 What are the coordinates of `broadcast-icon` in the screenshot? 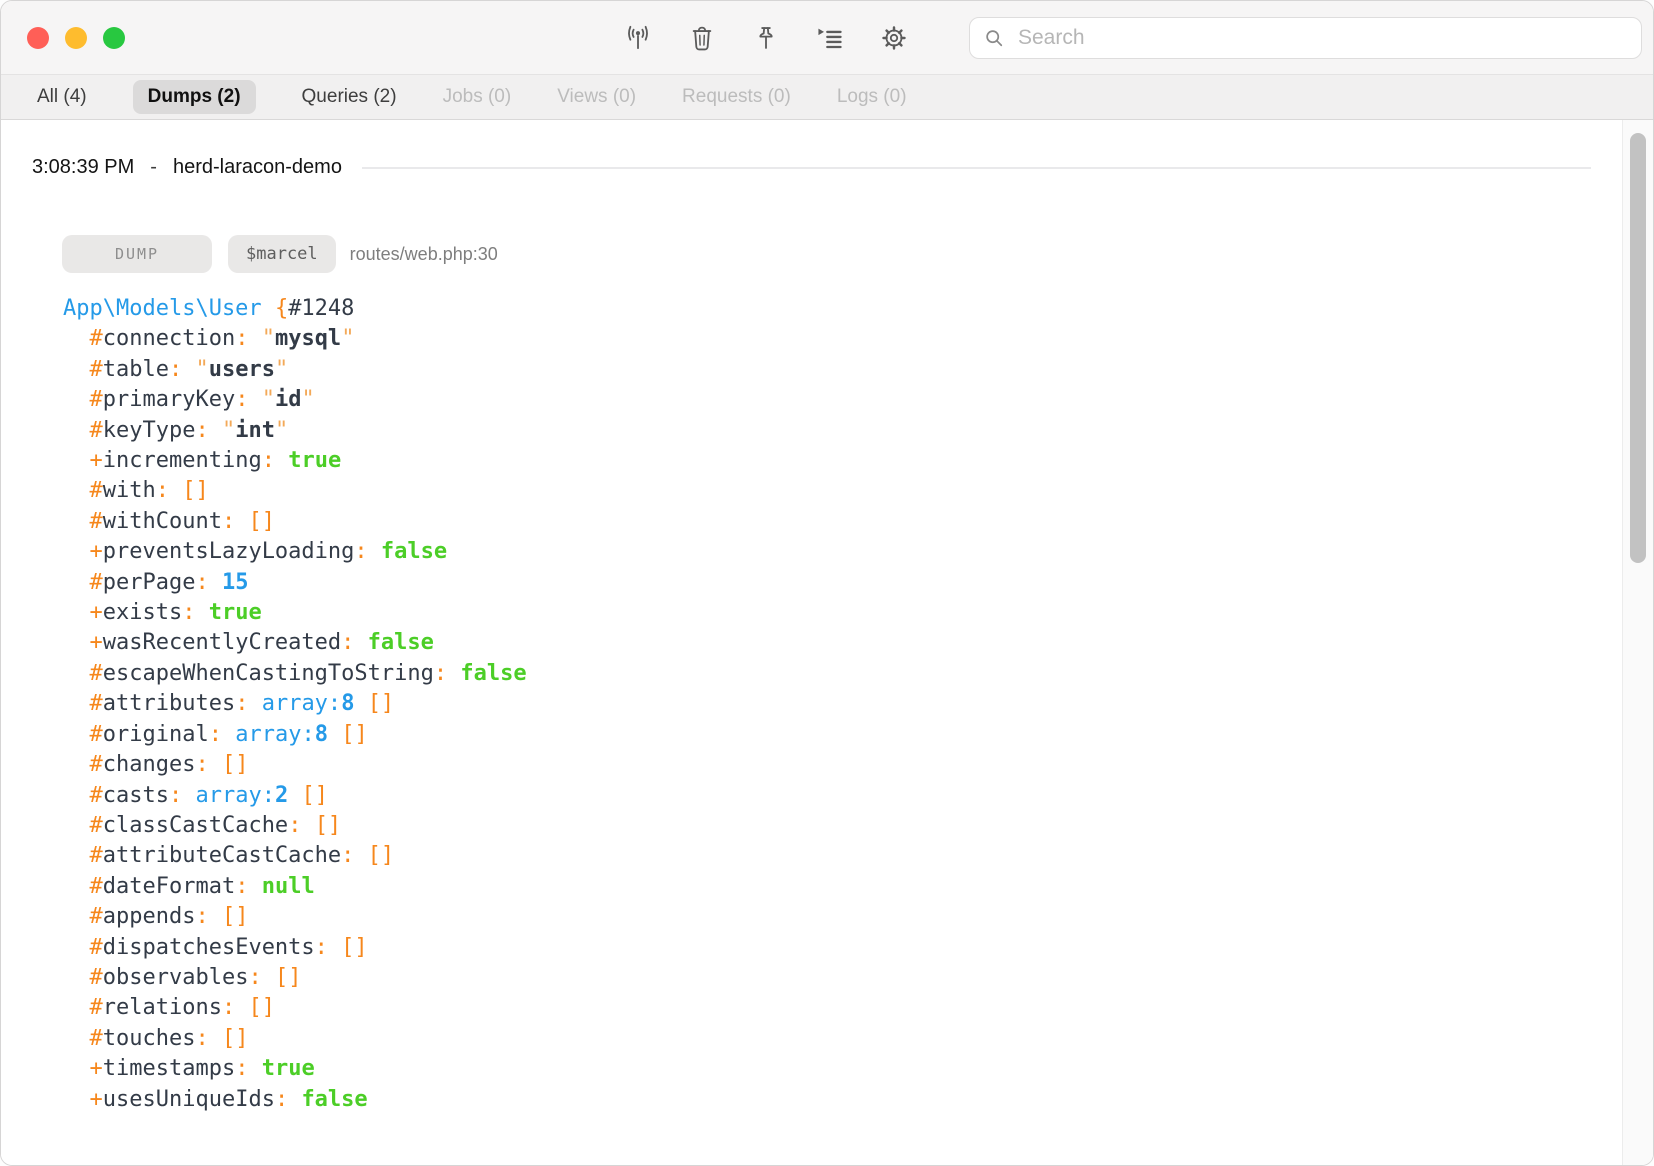 It's located at (638, 38).